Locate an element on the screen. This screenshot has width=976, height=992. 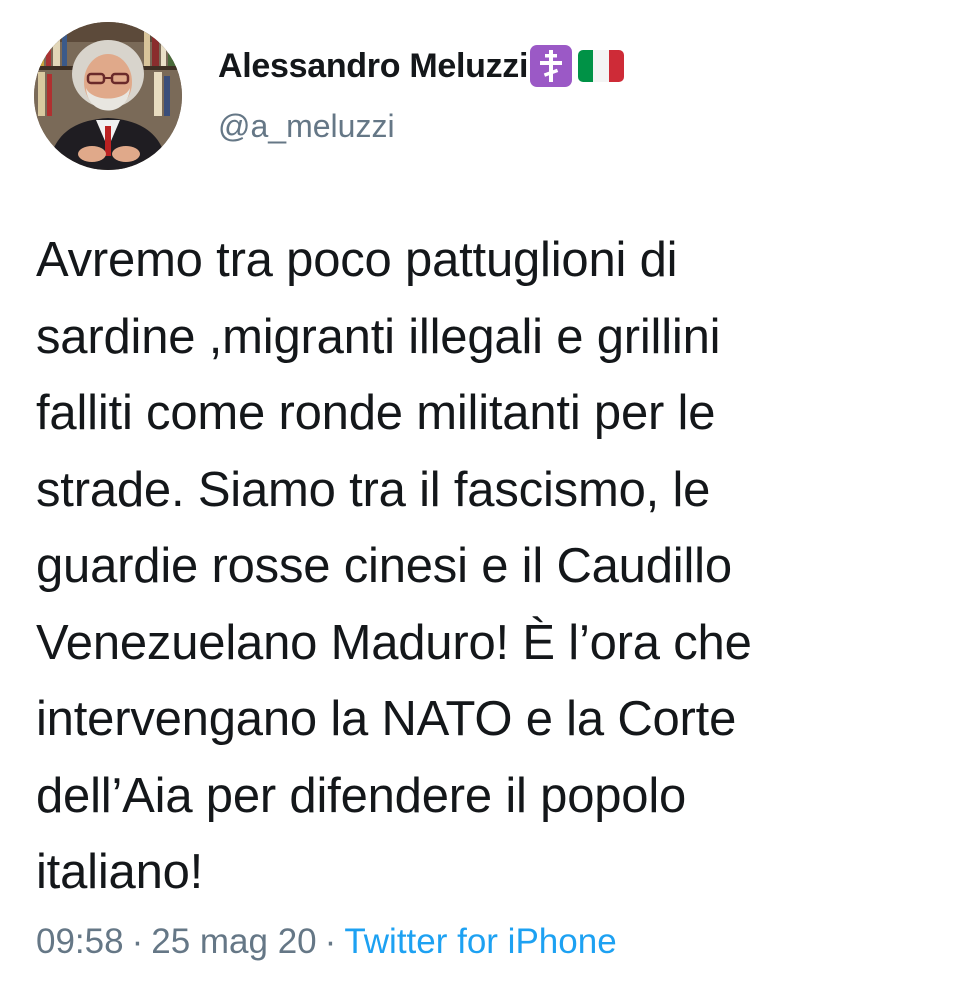
tweet-metadata: 09:58 · 25 mag 20 · Twitter for iPhone is located at coordinates (326, 942).